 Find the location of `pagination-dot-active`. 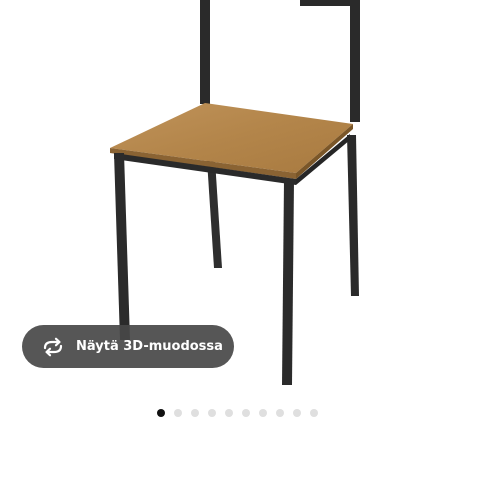

pagination-dot-active is located at coordinates (161, 413).